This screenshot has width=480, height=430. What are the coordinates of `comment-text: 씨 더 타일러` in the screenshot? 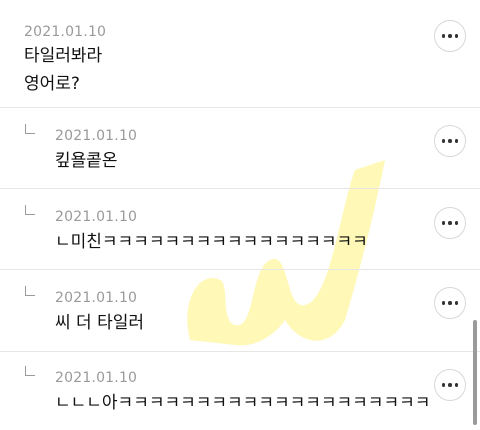 It's located at (100, 323).